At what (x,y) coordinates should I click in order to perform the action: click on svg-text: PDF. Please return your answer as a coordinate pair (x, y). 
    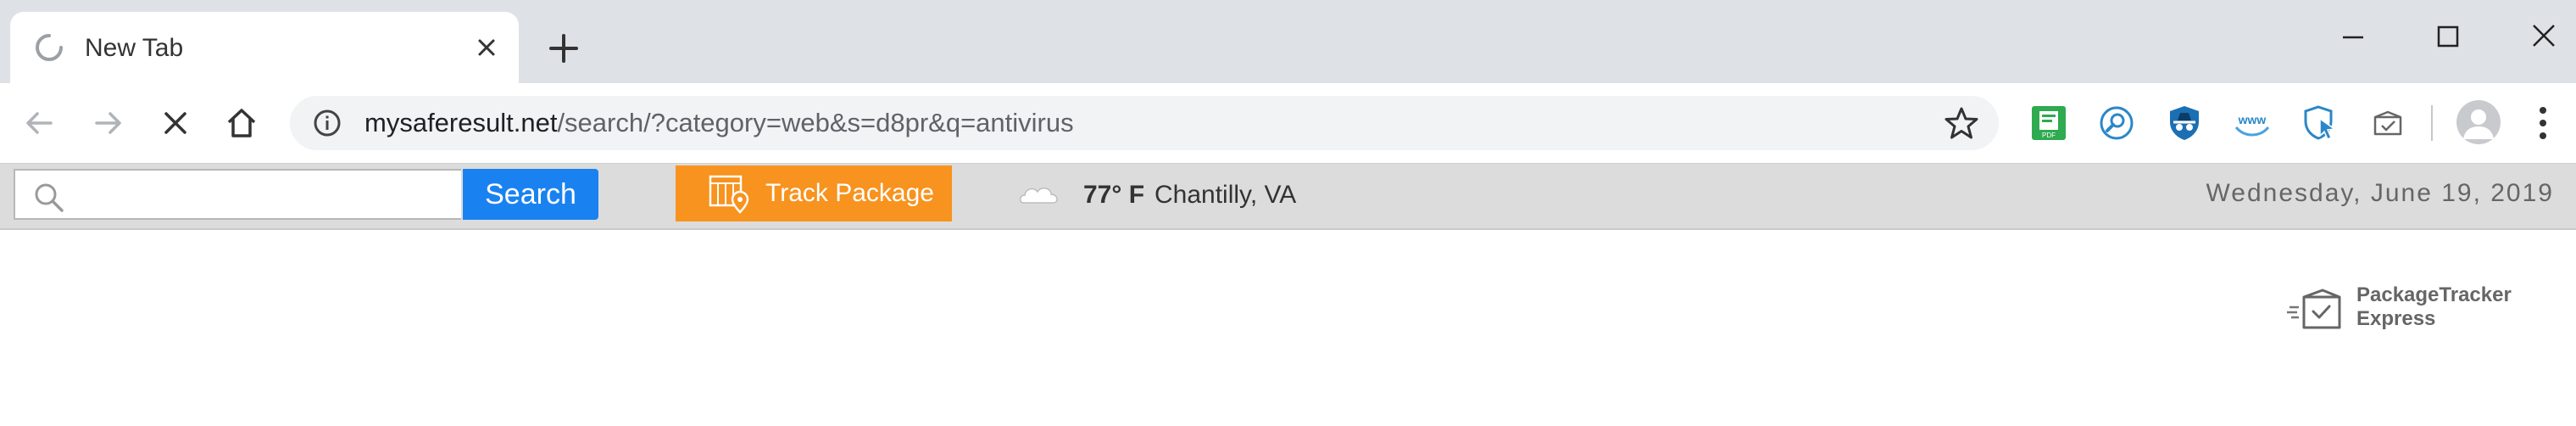
    Looking at the image, I should click on (2049, 135).